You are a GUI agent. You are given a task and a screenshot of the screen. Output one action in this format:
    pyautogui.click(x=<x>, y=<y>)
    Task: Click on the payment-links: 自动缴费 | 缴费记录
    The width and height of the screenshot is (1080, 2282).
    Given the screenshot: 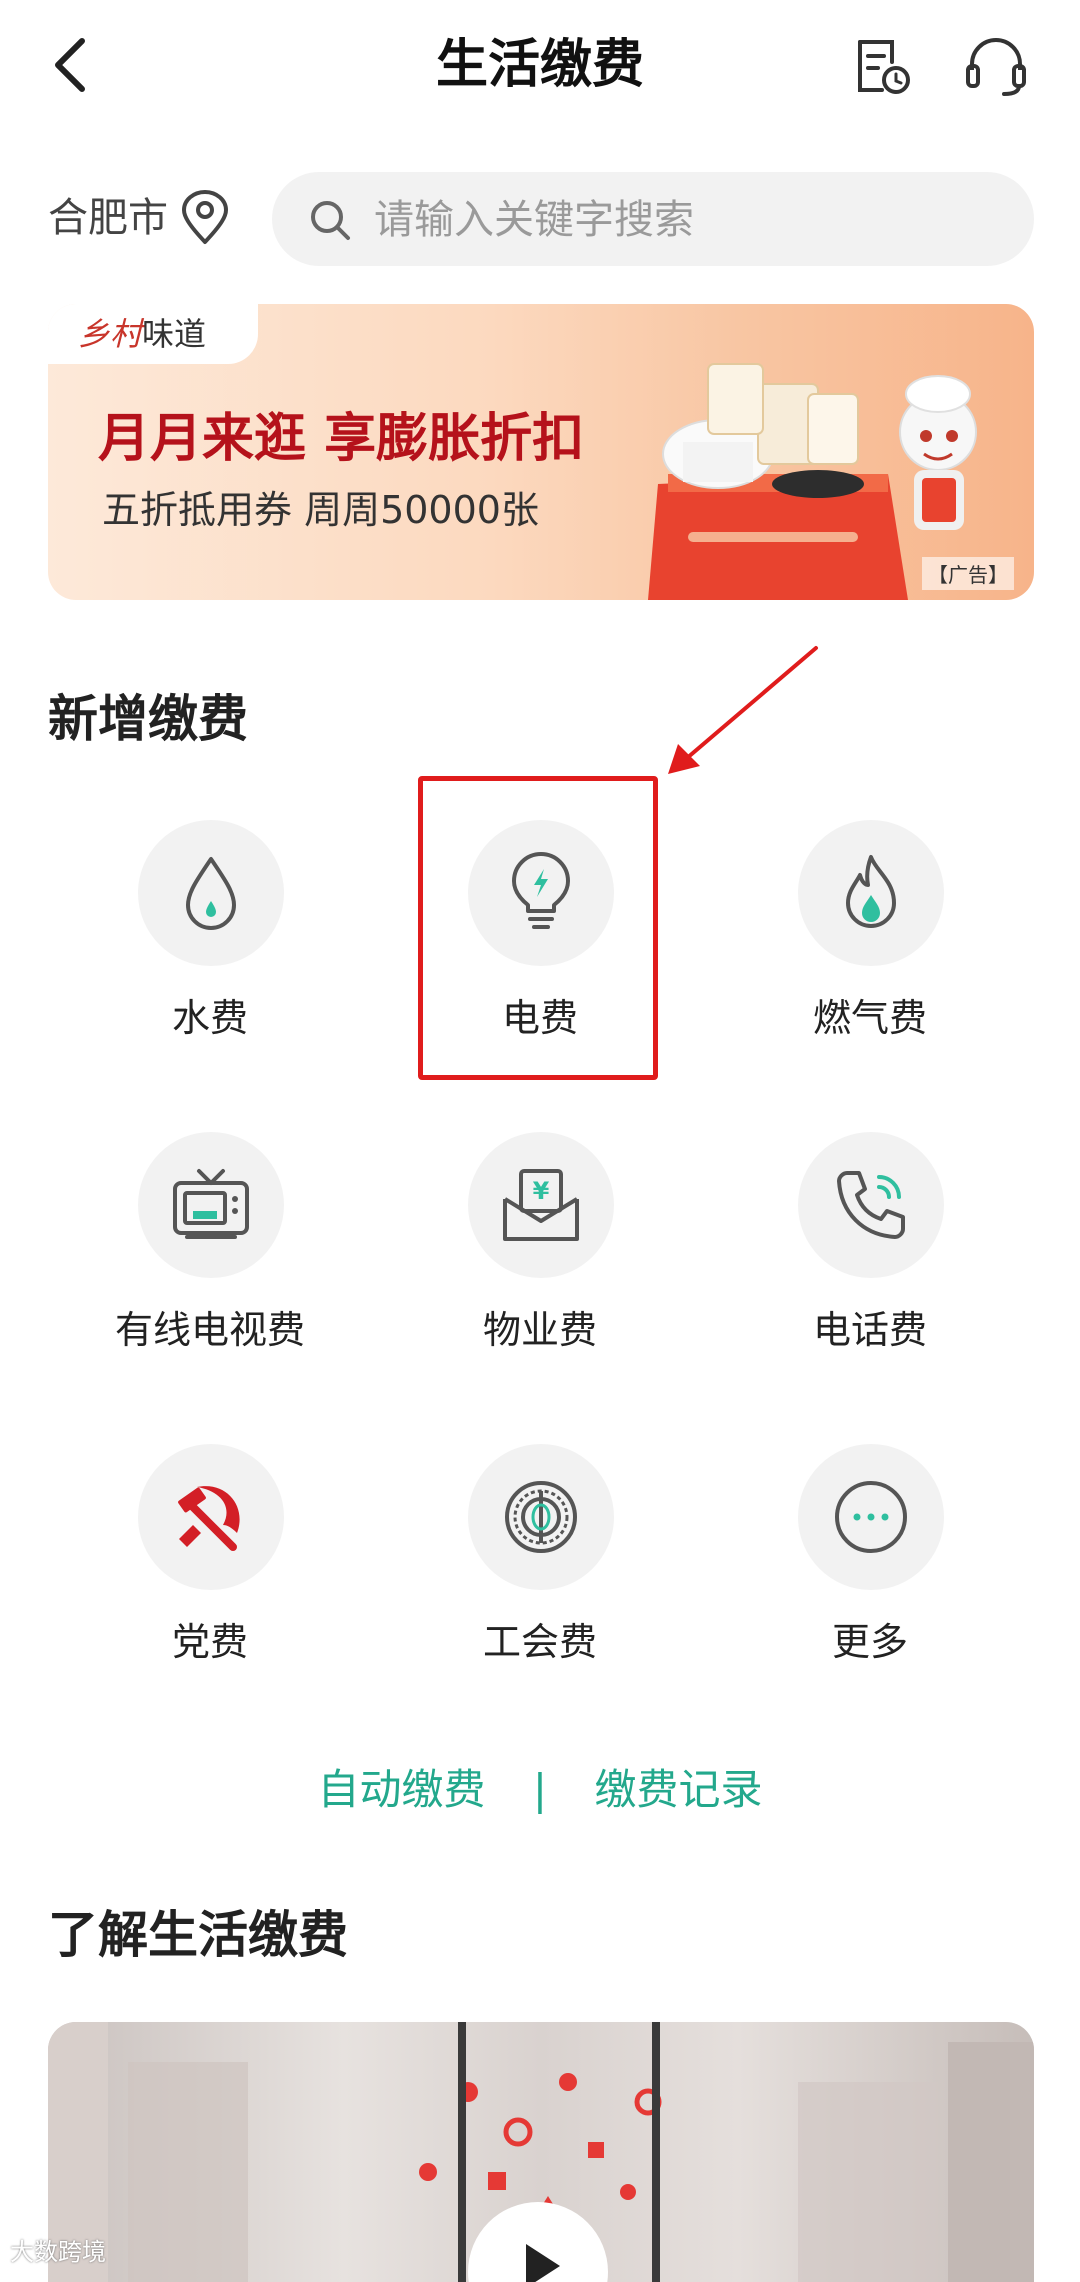 What is the action you would take?
    pyautogui.click(x=540, y=1790)
    